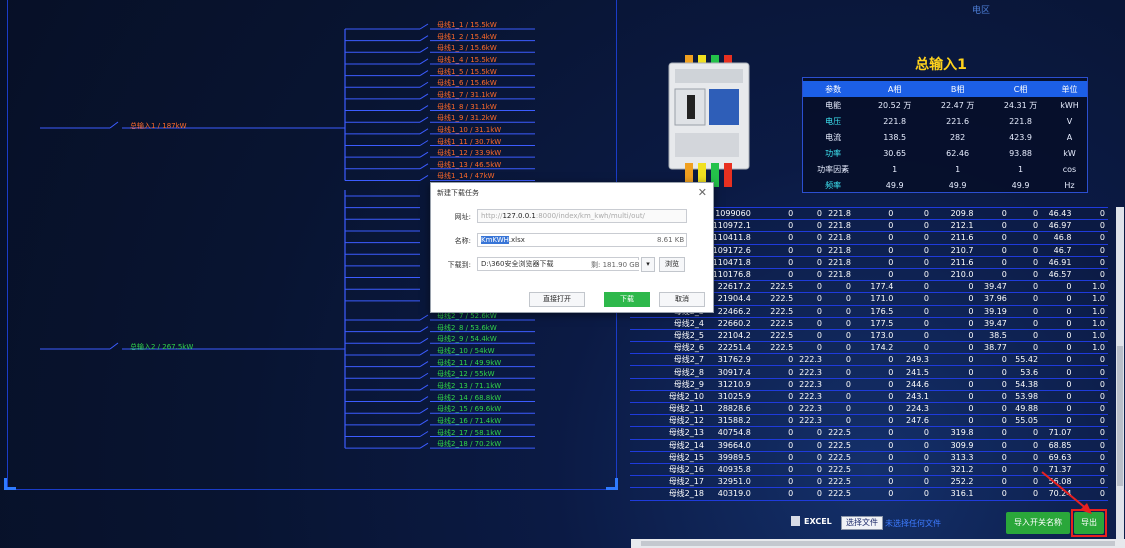 The width and height of the screenshot is (1125, 548). What do you see at coordinates (914, 384) in the screenshot?
I see `table-cell: 244.6` at bounding box center [914, 384].